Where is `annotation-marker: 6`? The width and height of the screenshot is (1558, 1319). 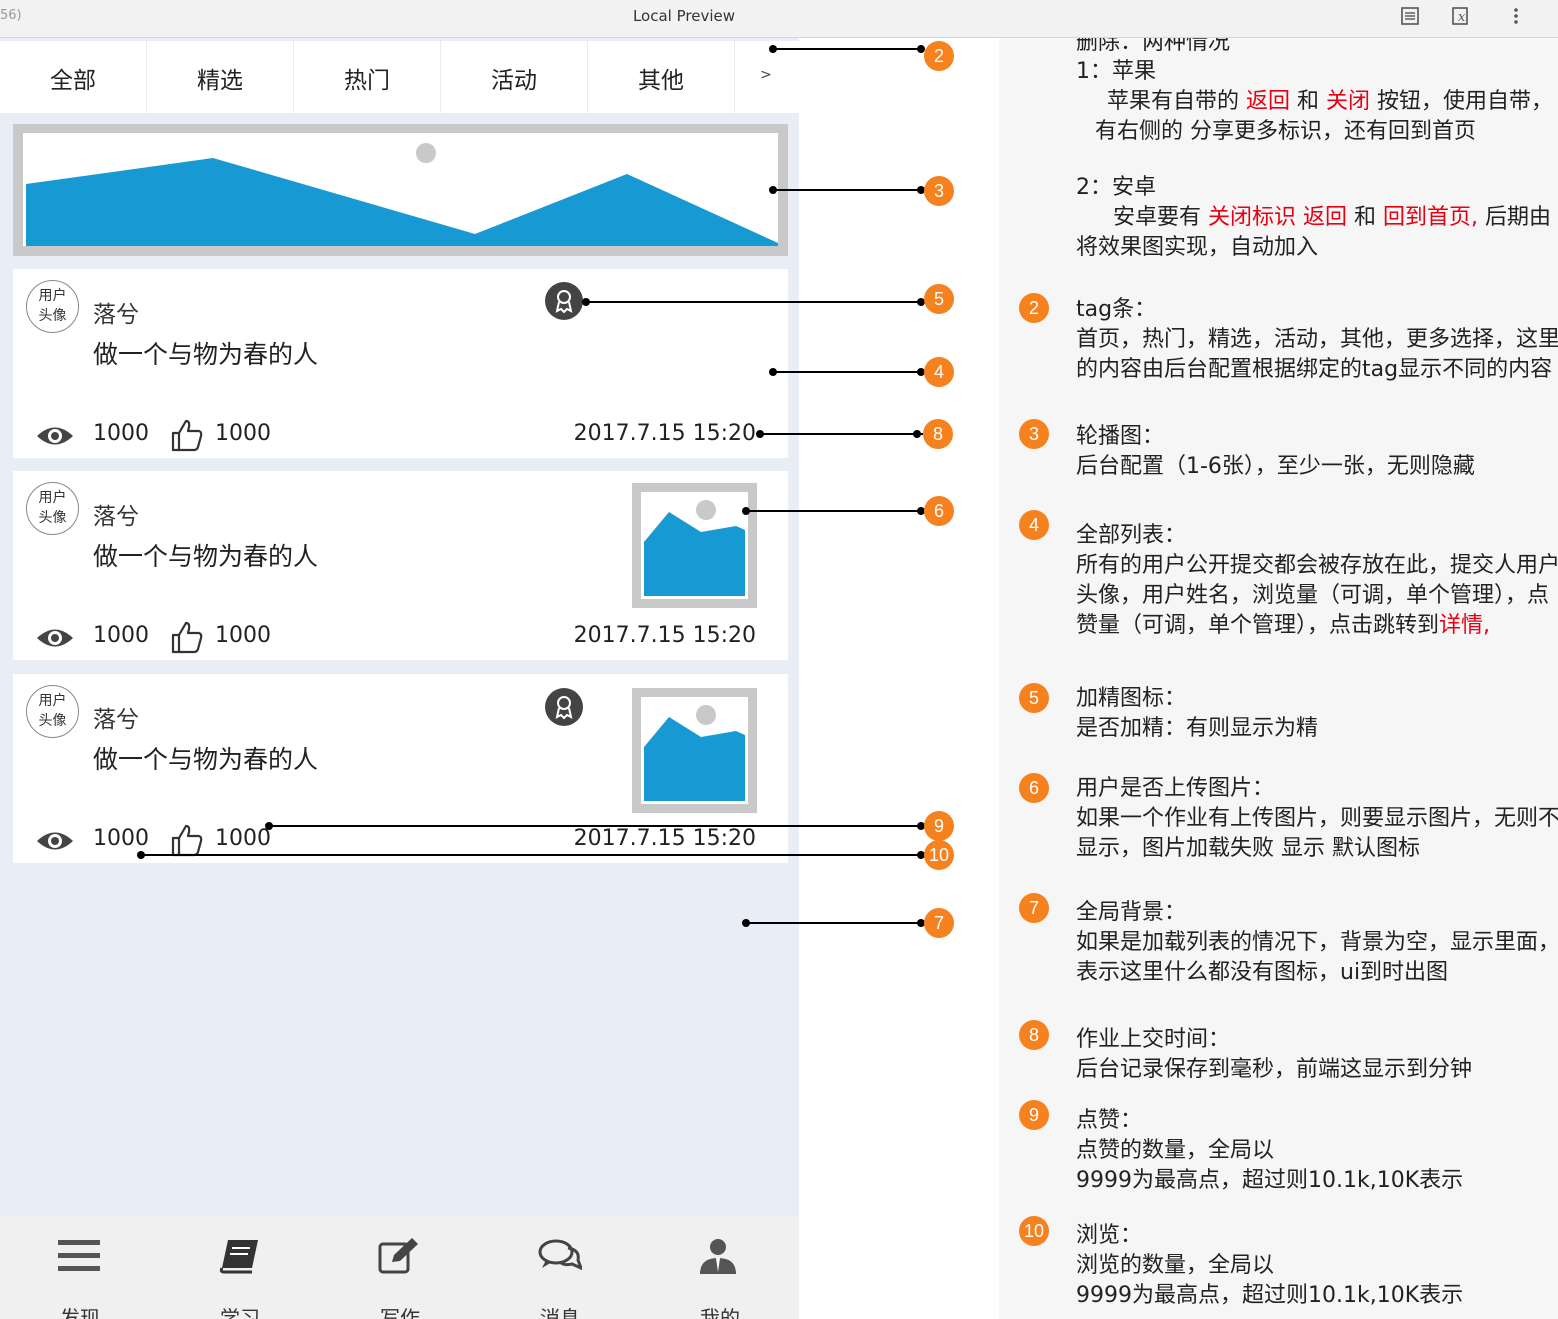
annotation-marker: 6 is located at coordinates (939, 511).